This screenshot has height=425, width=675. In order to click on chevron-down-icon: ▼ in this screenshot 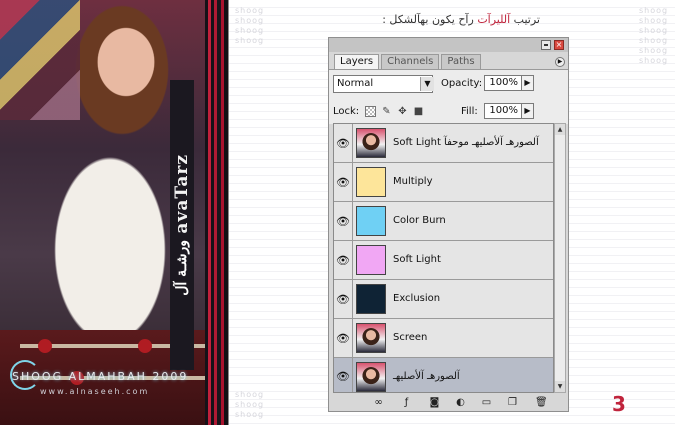, I will do `click(427, 84)`.